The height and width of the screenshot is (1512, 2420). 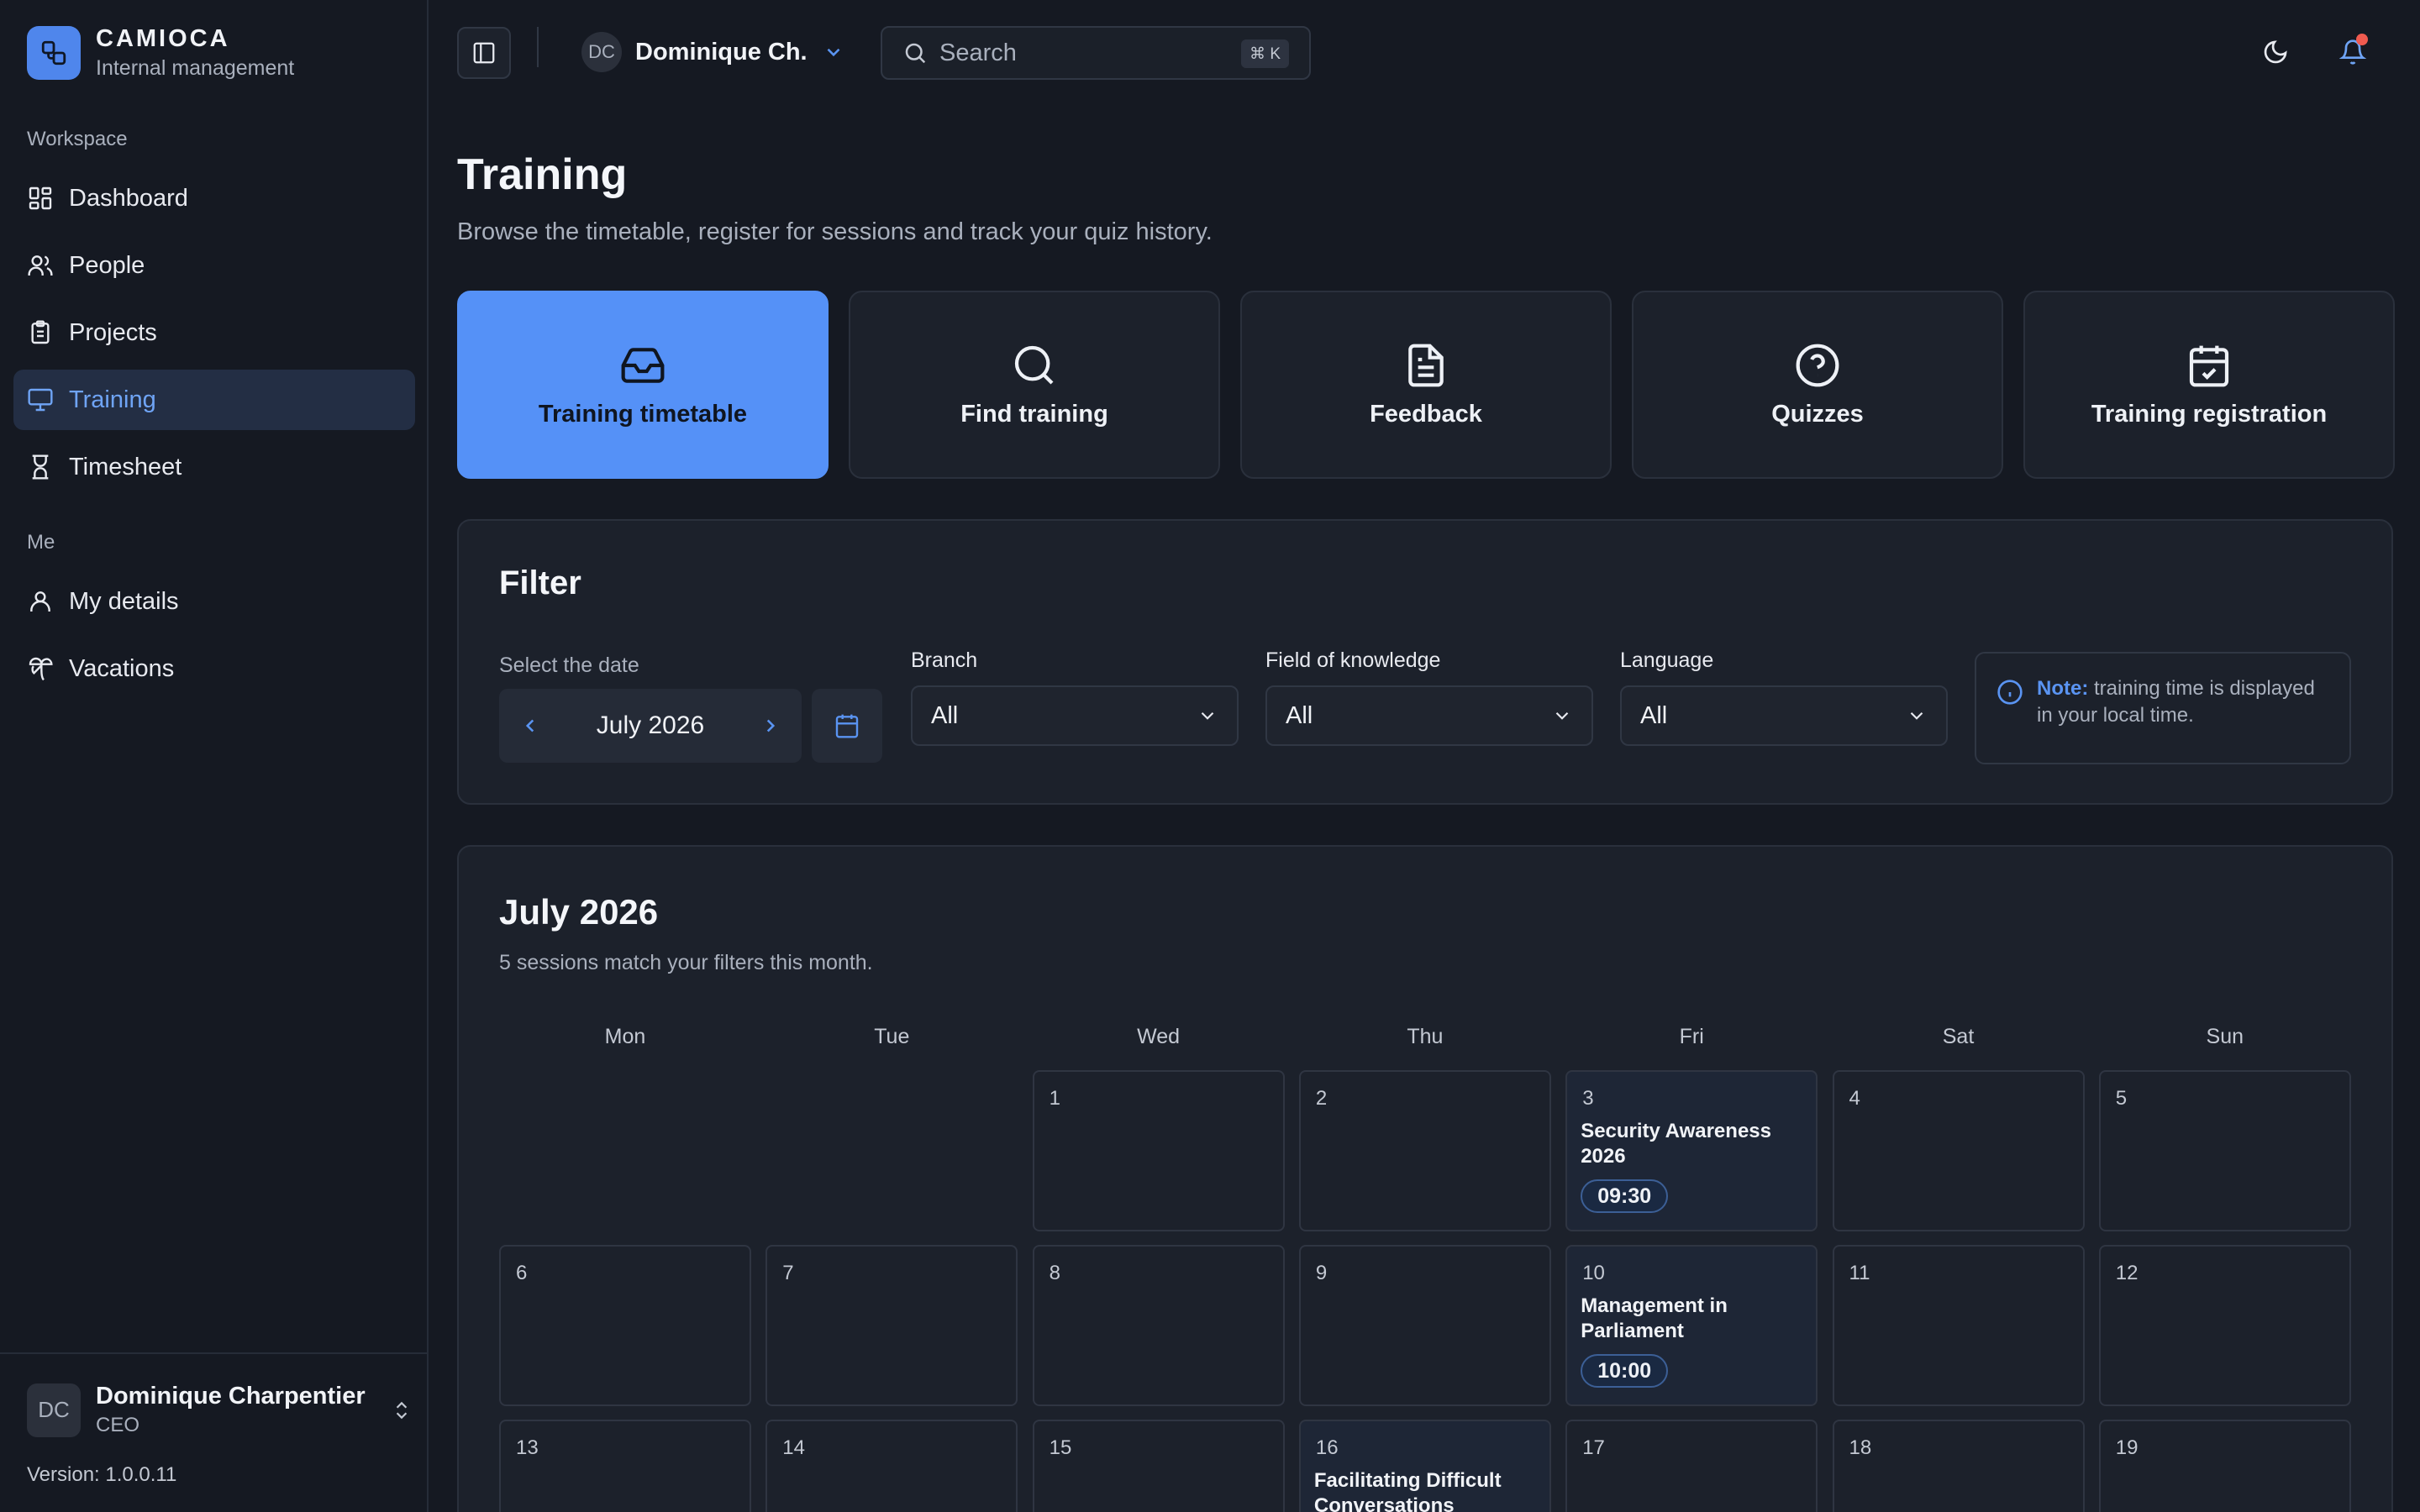 What do you see at coordinates (1425, 1036) in the screenshot?
I see `weekday-header: Thu` at bounding box center [1425, 1036].